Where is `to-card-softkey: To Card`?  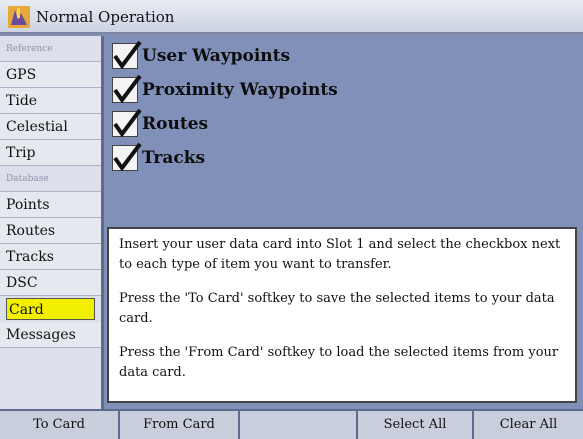 to-card-softkey: To Card is located at coordinates (60, 425).